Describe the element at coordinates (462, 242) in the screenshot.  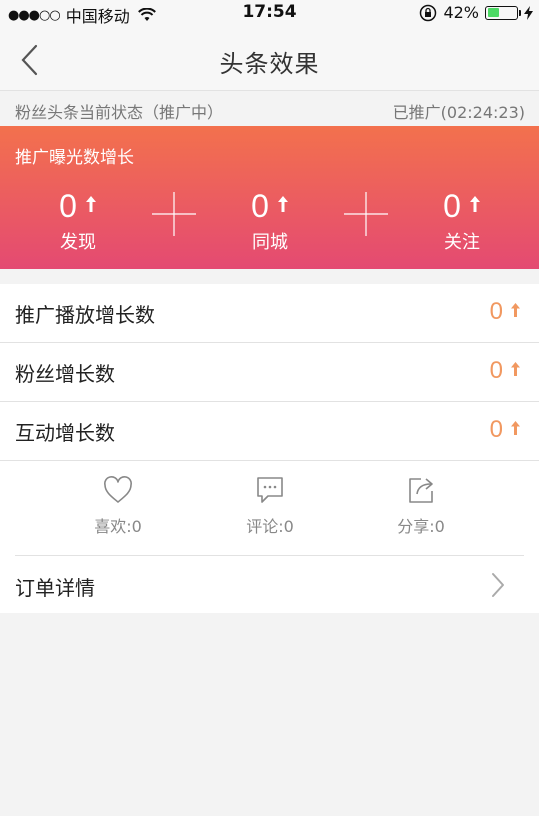
I see `metric-following-label: 关注` at that location.